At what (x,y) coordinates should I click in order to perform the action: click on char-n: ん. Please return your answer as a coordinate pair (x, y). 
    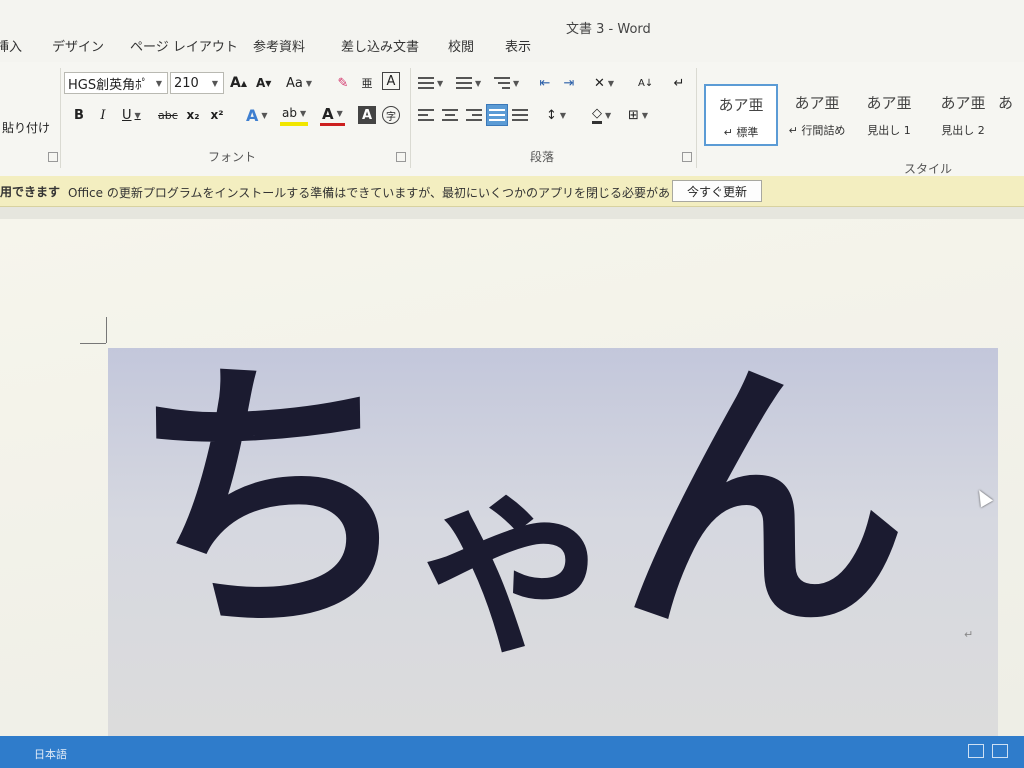
    Looking at the image, I should click on (763, 509).